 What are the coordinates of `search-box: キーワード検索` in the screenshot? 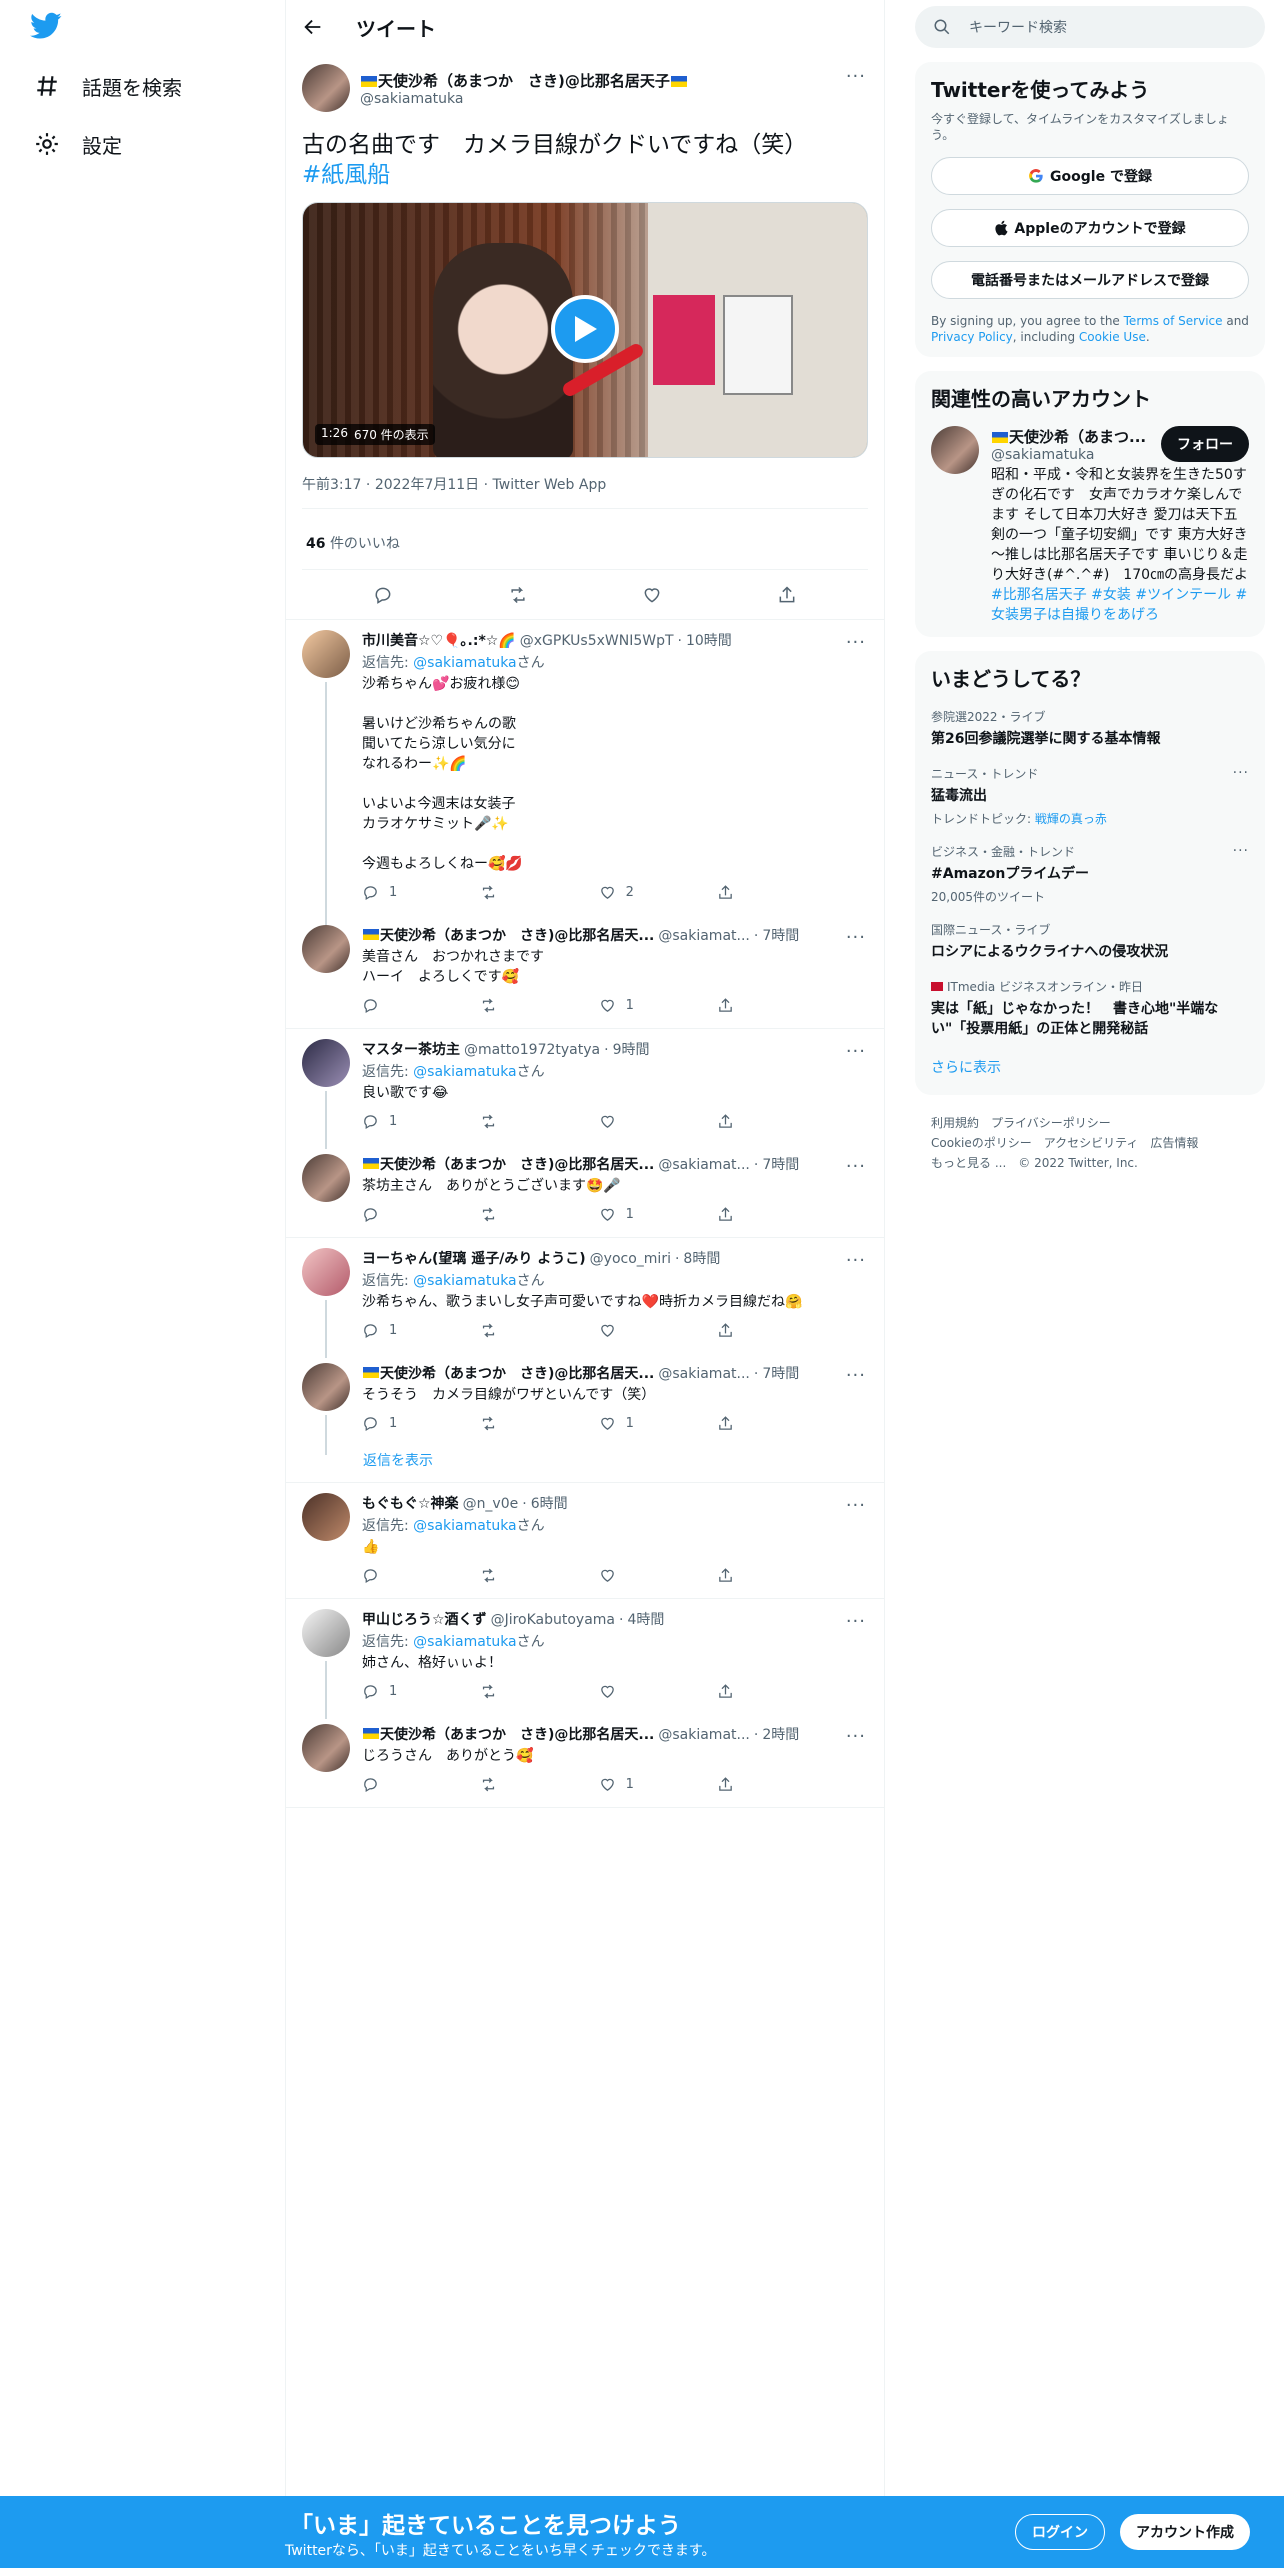 It's located at (1090, 27).